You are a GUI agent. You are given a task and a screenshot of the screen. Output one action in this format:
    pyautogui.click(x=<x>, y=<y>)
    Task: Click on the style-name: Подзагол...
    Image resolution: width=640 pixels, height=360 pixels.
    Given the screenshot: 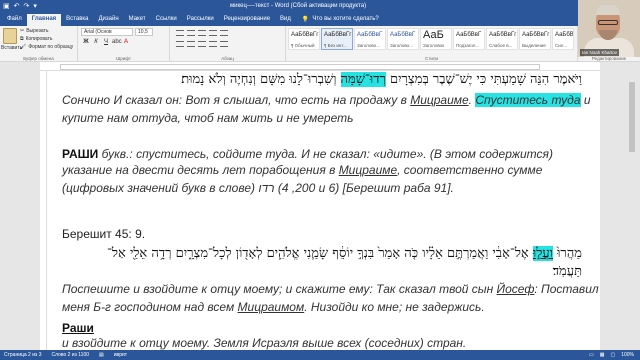 What is the action you would take?
    pyautogui.click(x=468, y=45)
    